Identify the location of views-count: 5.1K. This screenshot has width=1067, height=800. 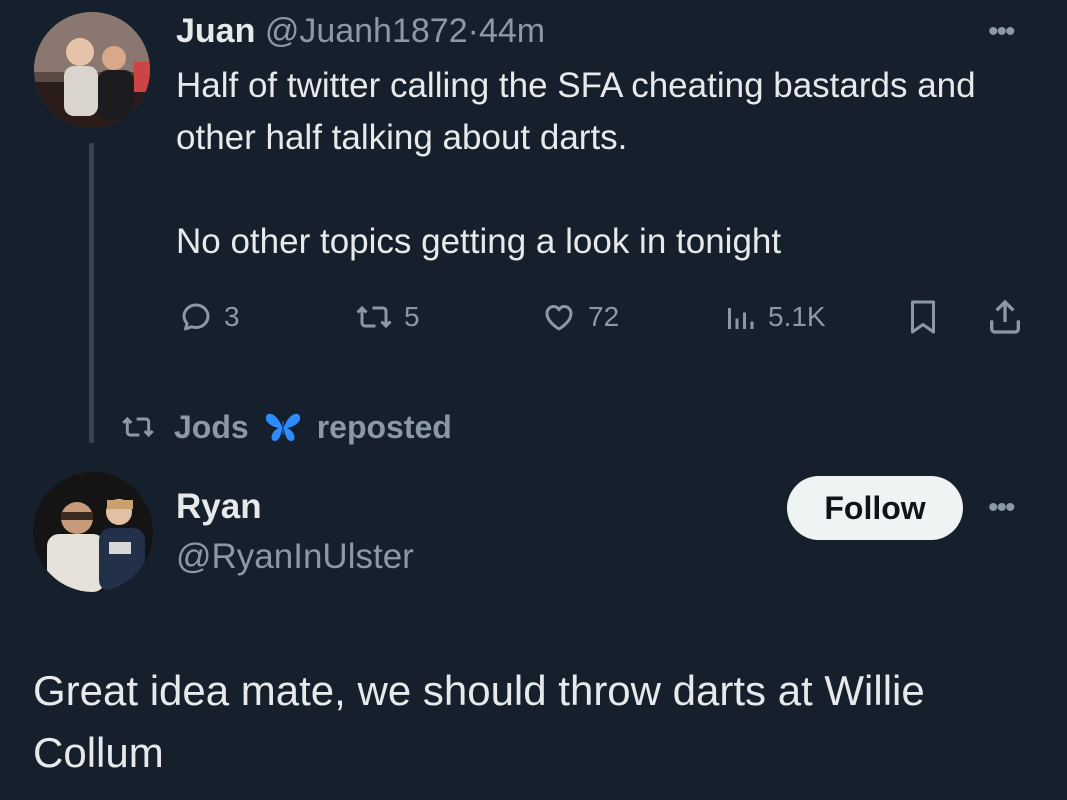
(797, 316).